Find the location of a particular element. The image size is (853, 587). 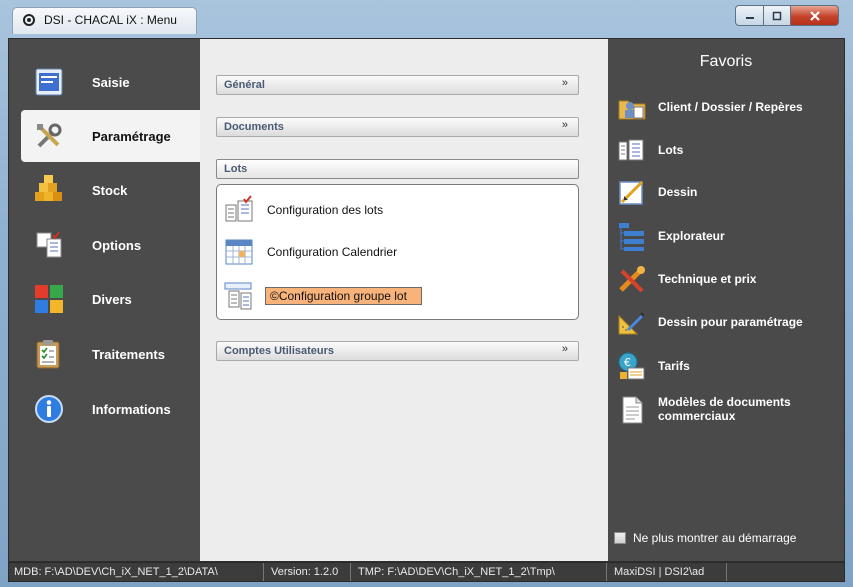

nav-item-informations: Informations is located at coordinates (104, 409).